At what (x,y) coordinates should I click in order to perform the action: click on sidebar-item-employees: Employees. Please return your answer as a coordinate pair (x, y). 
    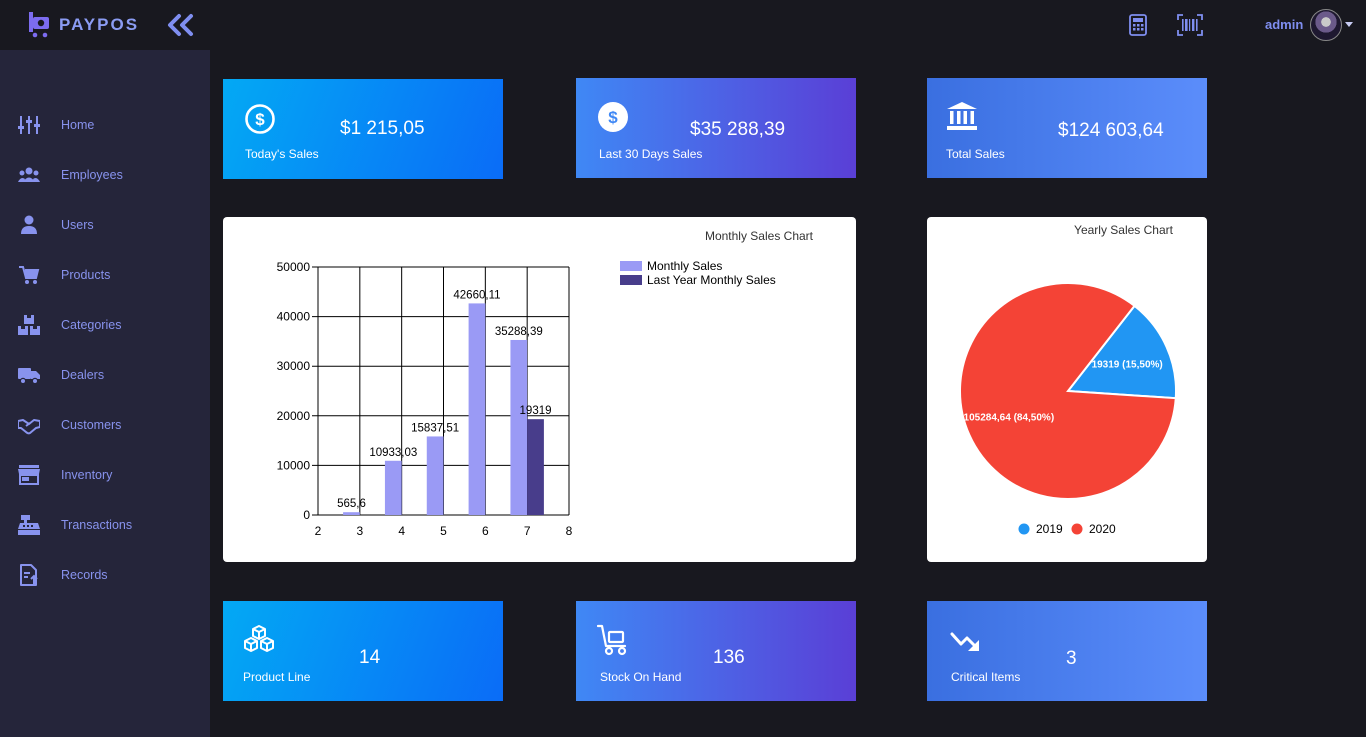
    Looking at the image, I should click on (105, 175).